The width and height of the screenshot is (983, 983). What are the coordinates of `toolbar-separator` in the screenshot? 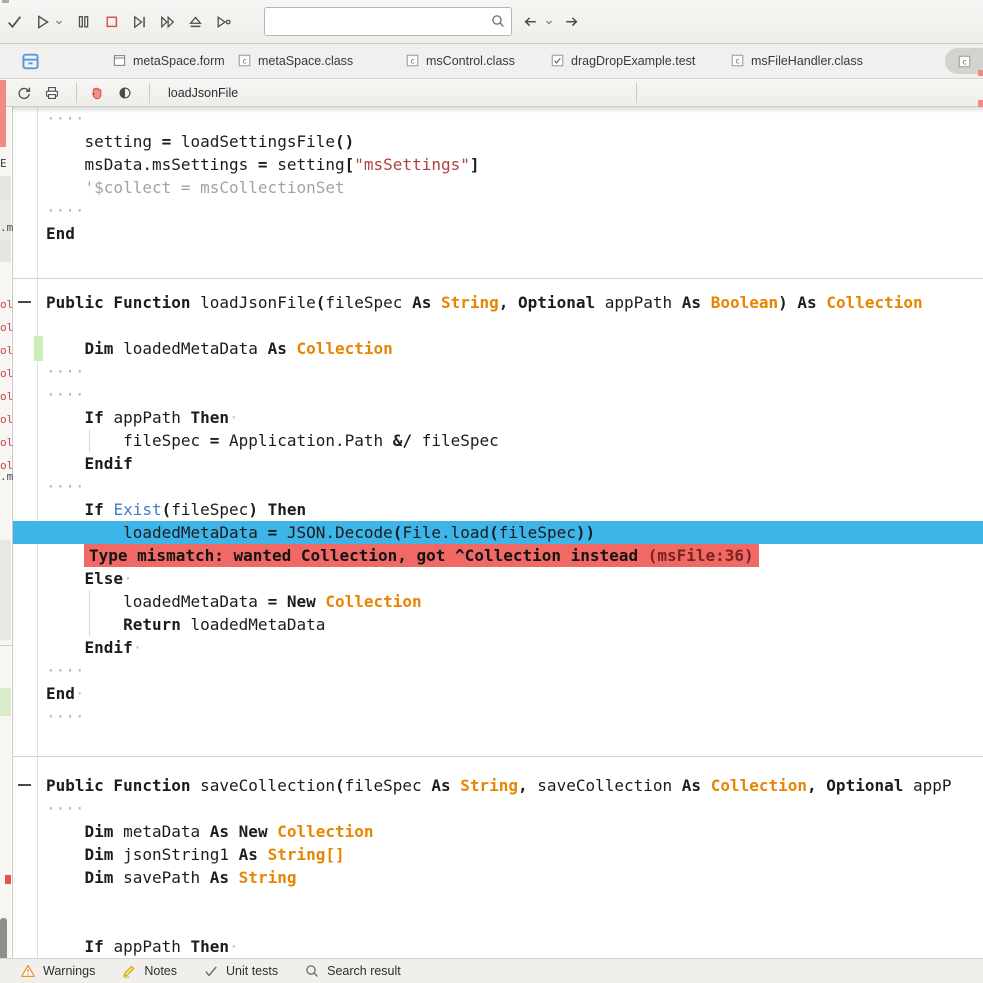 It's located at (149, 92).